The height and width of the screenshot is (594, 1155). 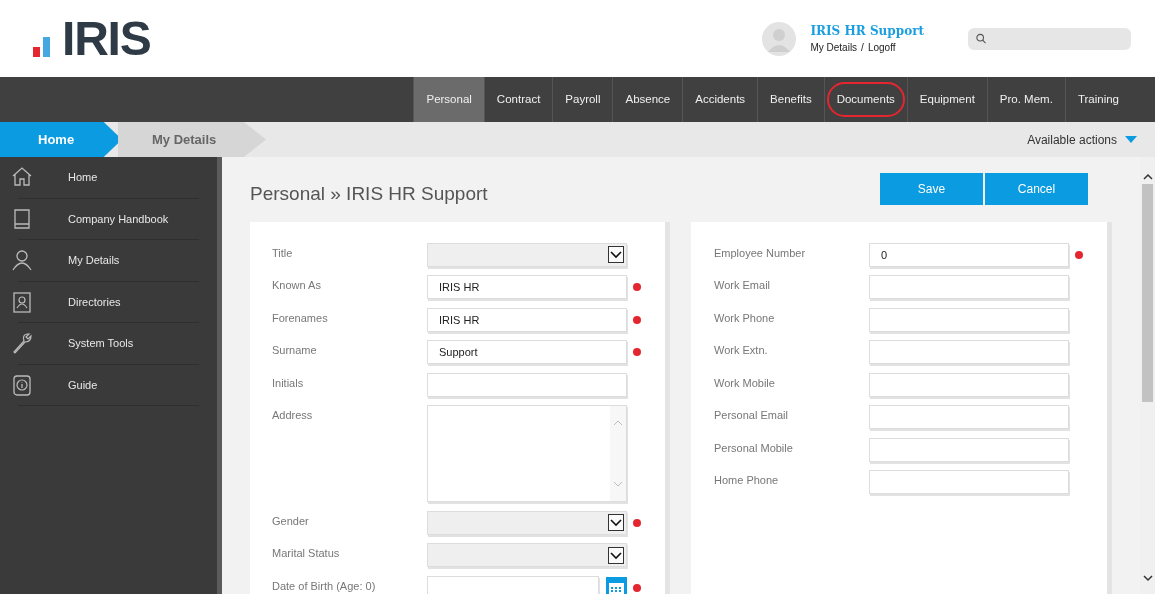 What do you see at coordinates (118, 218) in the screenshot?
I see `sidebar-item: Company Handbook` at bounding box center [118, 218].